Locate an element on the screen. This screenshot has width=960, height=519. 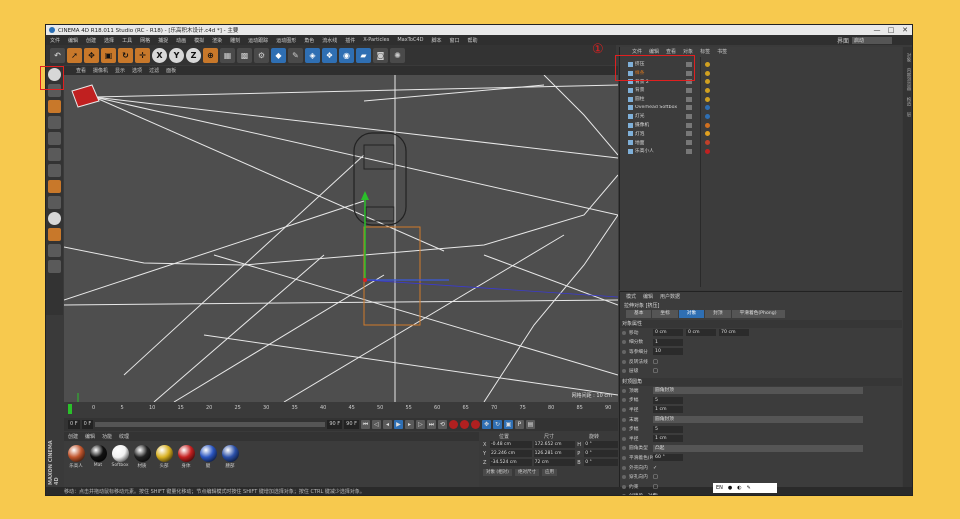
floor-icon: ▰ is located at coordinates (363, 55).